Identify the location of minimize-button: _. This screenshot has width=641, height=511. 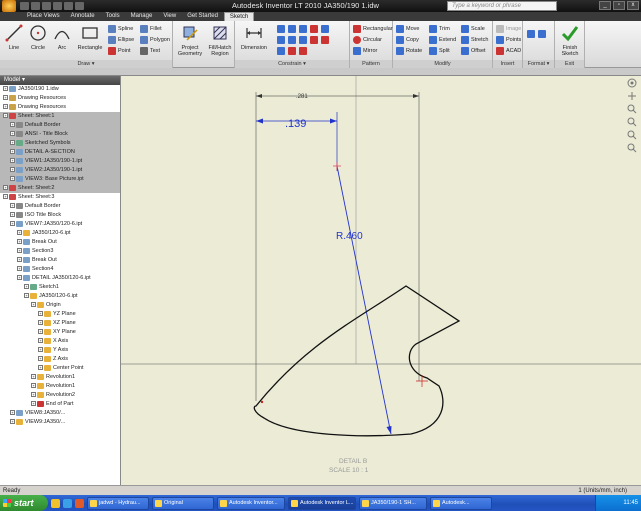
(605, 5).